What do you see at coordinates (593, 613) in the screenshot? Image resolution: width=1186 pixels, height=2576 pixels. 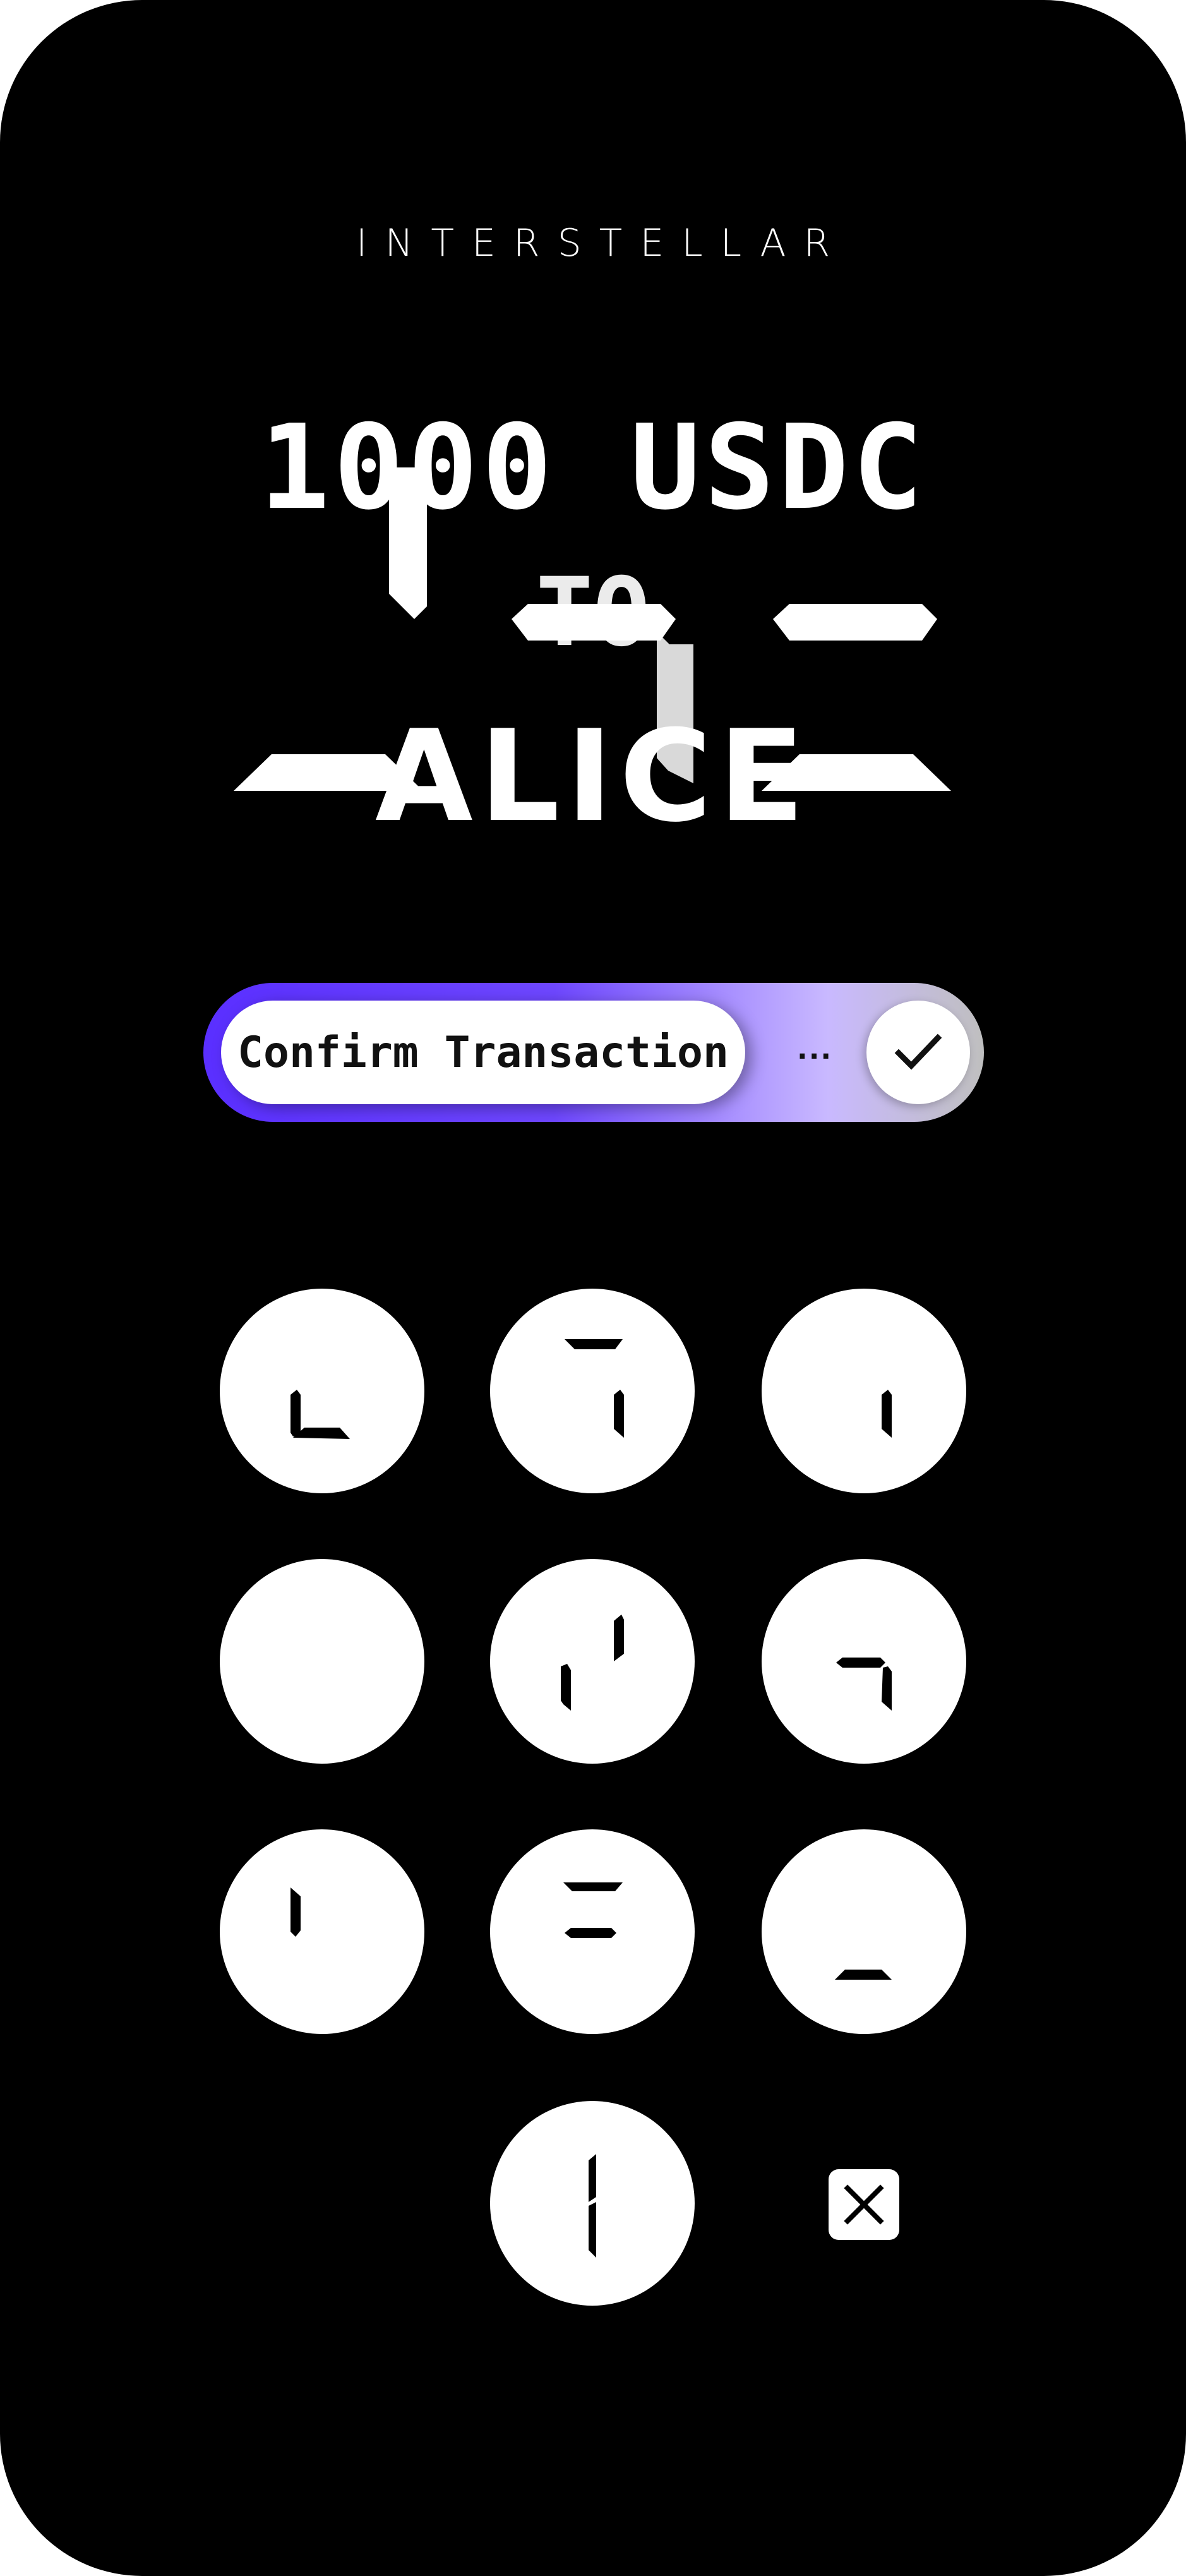 I see `transaction-connector: TO` at bounding box center [593, 613].